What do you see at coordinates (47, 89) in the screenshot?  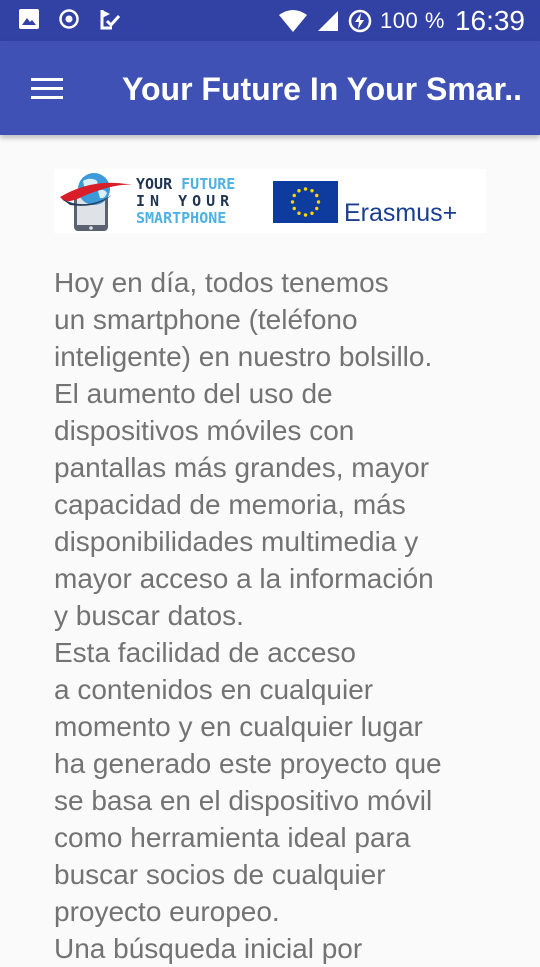 I see `hamburger-menu-icon` at bounding box center [47, 89].